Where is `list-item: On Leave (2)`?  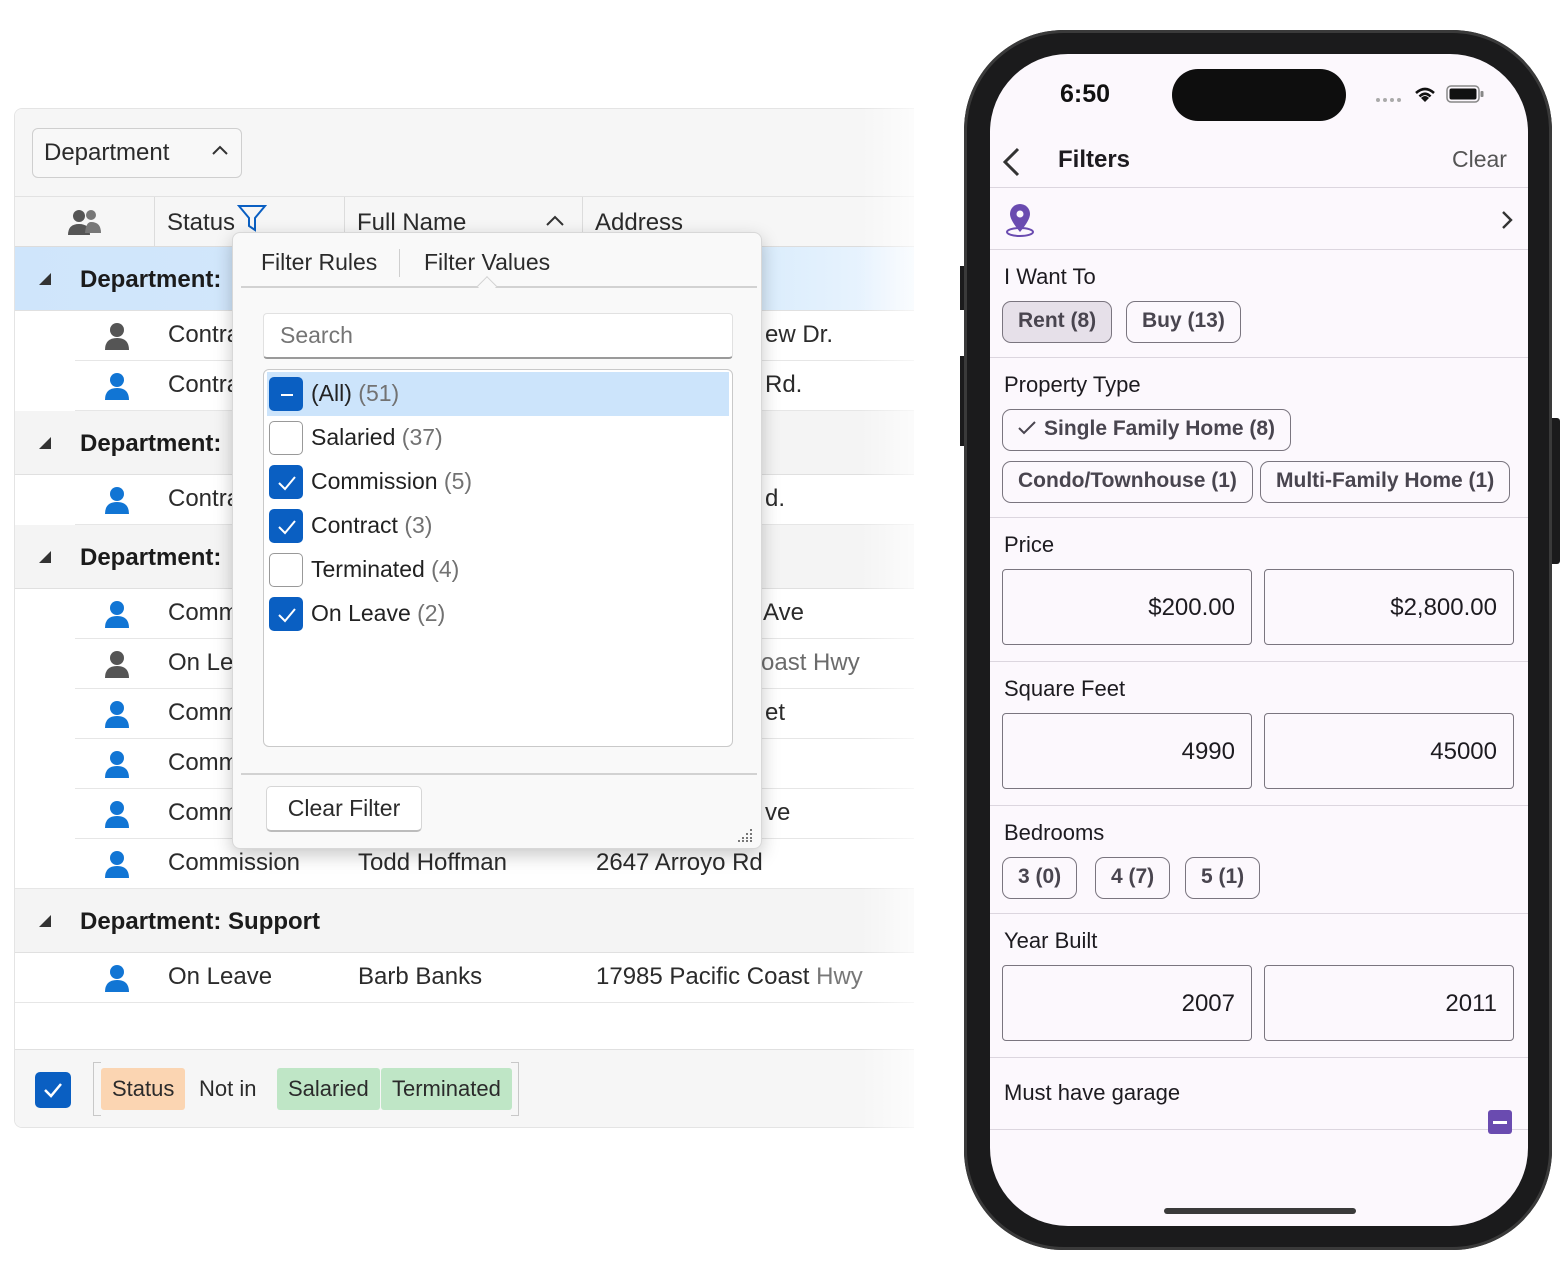
list-item: On Leave (2) is located at coordinates (498, 614).